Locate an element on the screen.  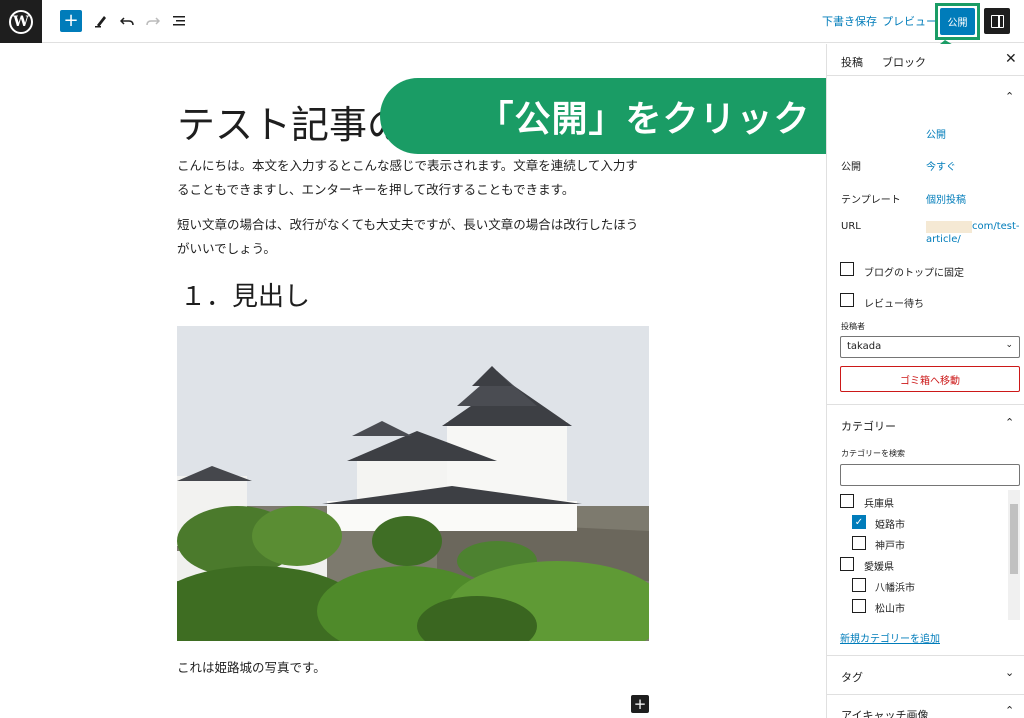
settings-toggle-button is located at coordinates (997, 21).